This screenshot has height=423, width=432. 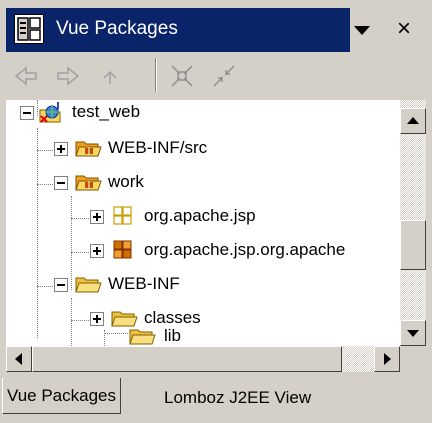 What do you see at coordinates (19, 359) in the screenshot?
I see `scroll-left-button` at bounding box center [19, 359].